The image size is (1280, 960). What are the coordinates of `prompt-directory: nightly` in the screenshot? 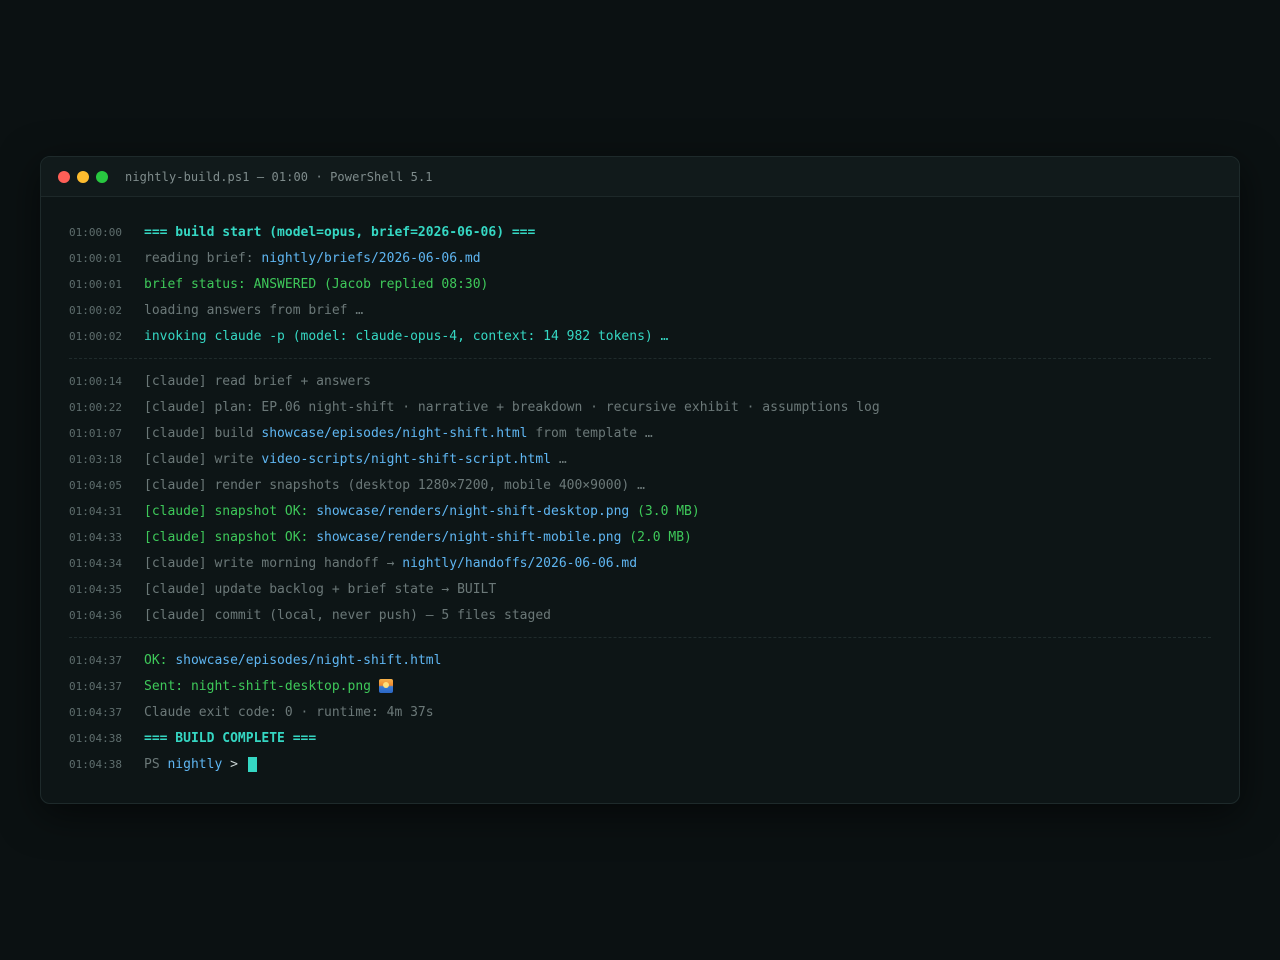 It's located at (195, 764).